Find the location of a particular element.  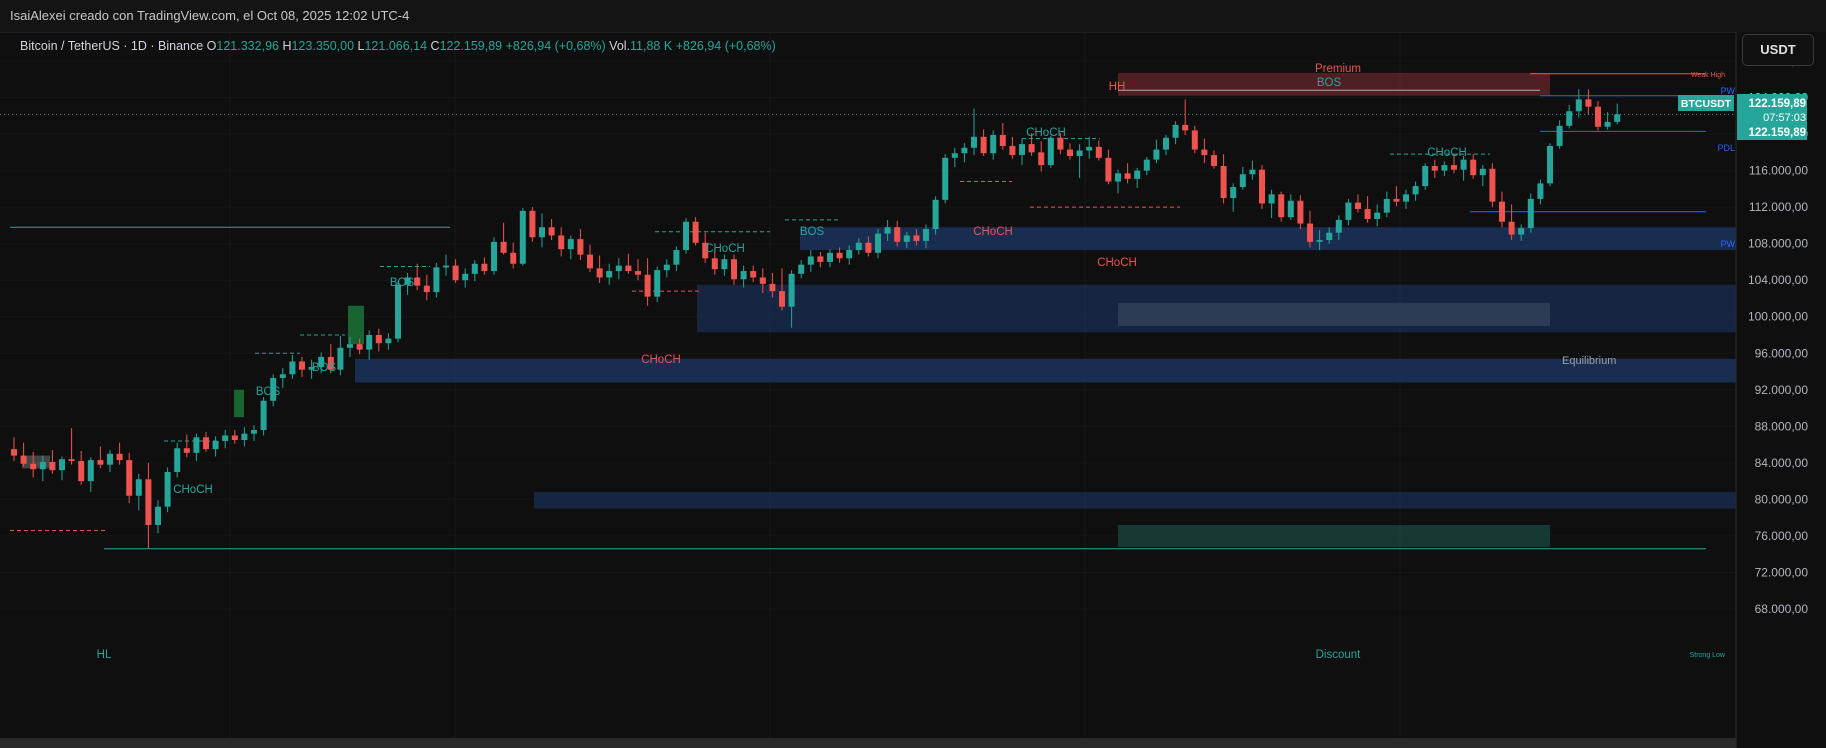

choch-label-6: CHoCH is located at coordinates (1117, 263).